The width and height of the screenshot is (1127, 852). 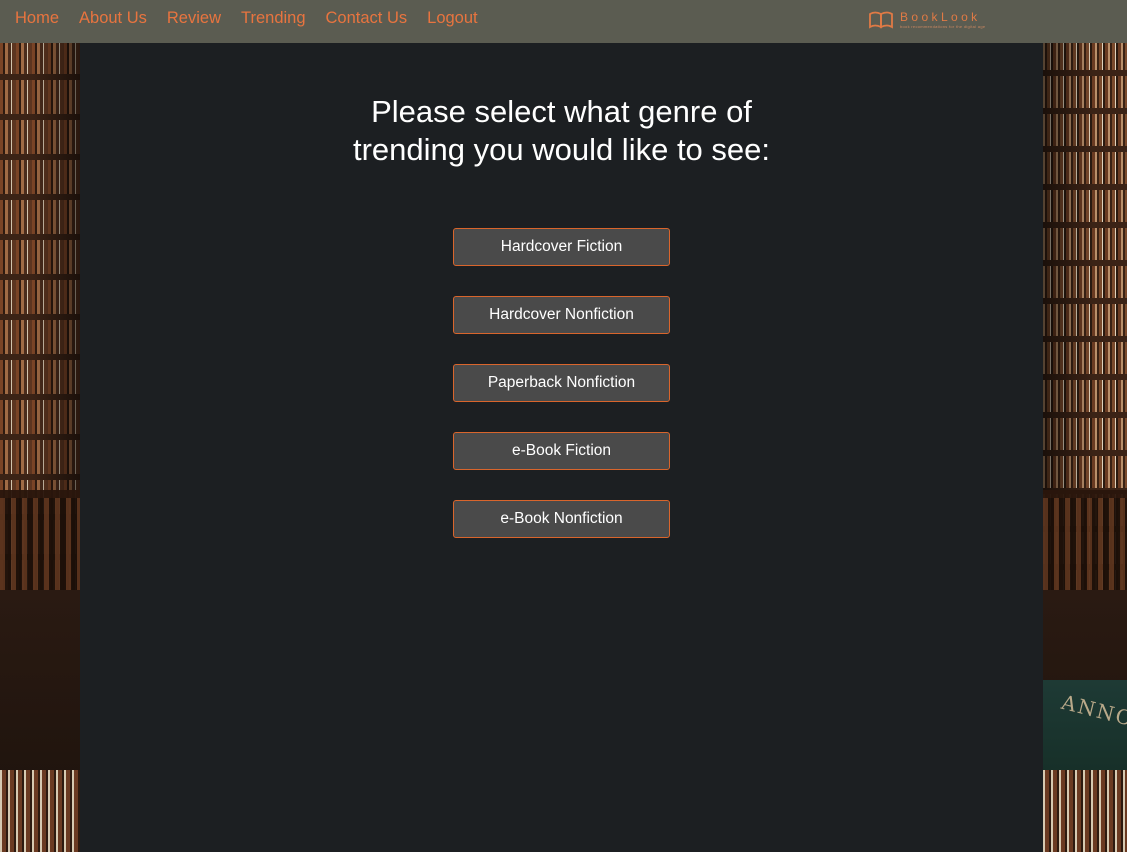 What do you see at coordinates (881, 20) in the screenshot?
I see `open-book-icon` at bounding box center [881, 20].